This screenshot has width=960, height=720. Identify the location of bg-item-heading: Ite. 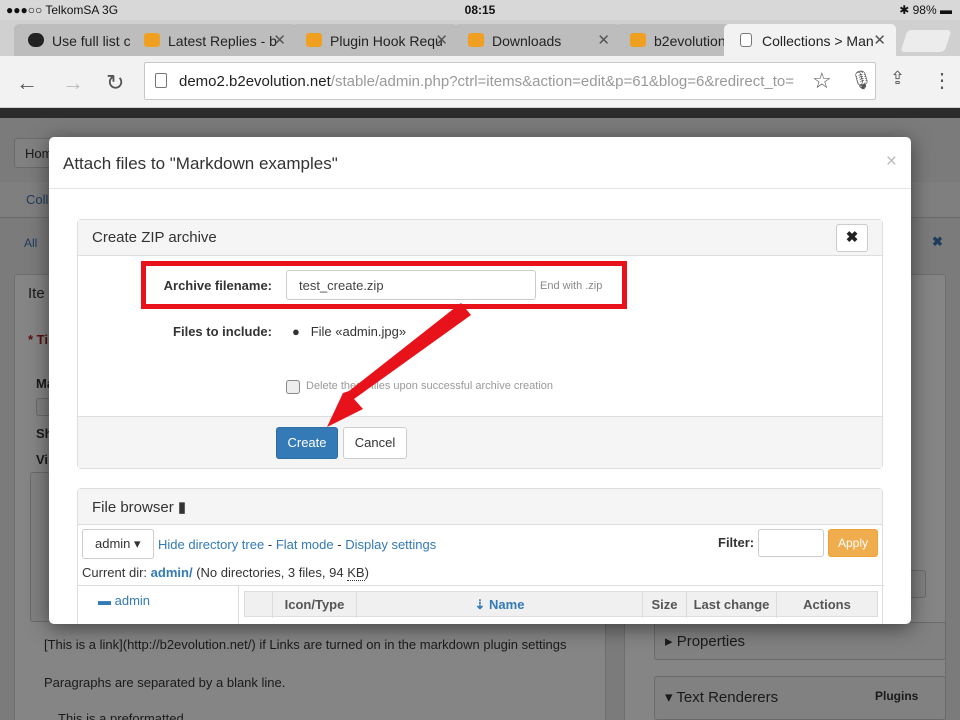
(36, 293).